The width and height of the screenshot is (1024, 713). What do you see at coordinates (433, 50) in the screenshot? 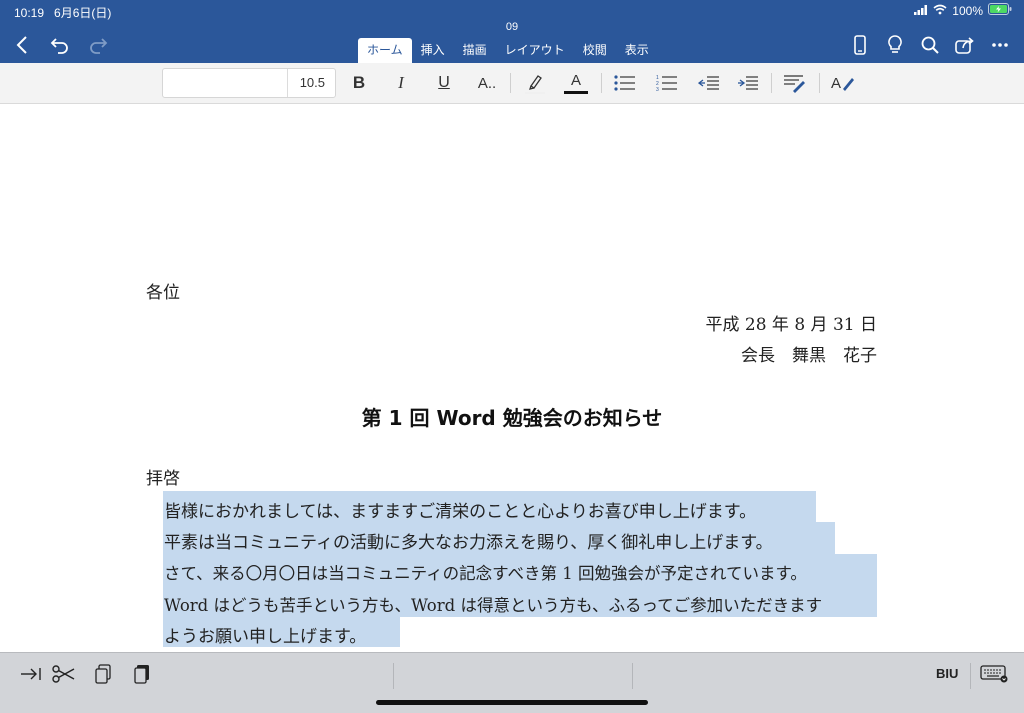
I see `tab-insert: 挿入` at bounding box center [433, 50].